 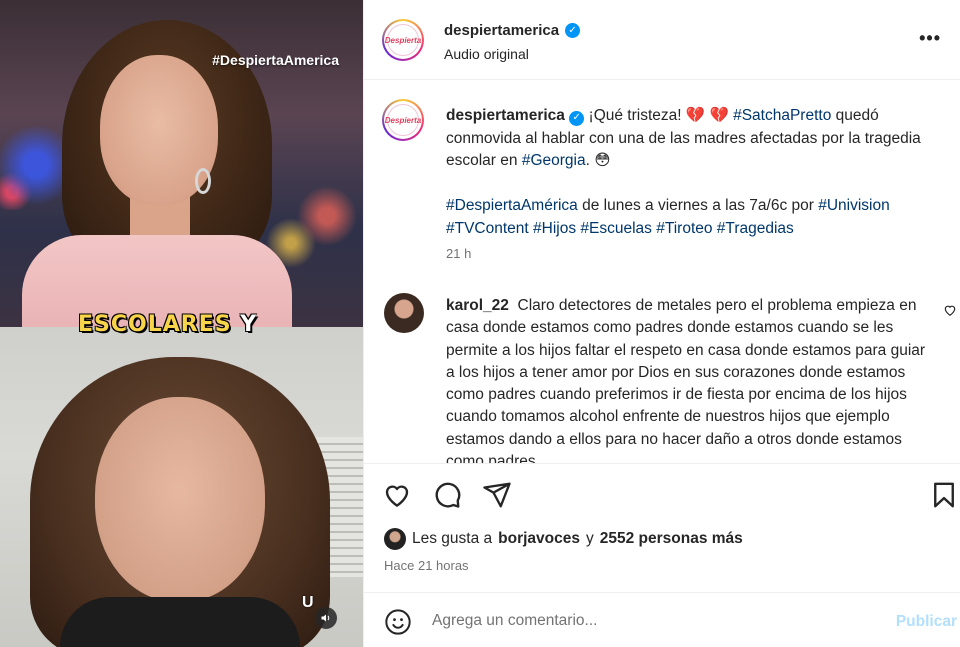 I want to click on caption-text: de lunes a viernes a las 7a/6c por, so click(x=698, y=205).